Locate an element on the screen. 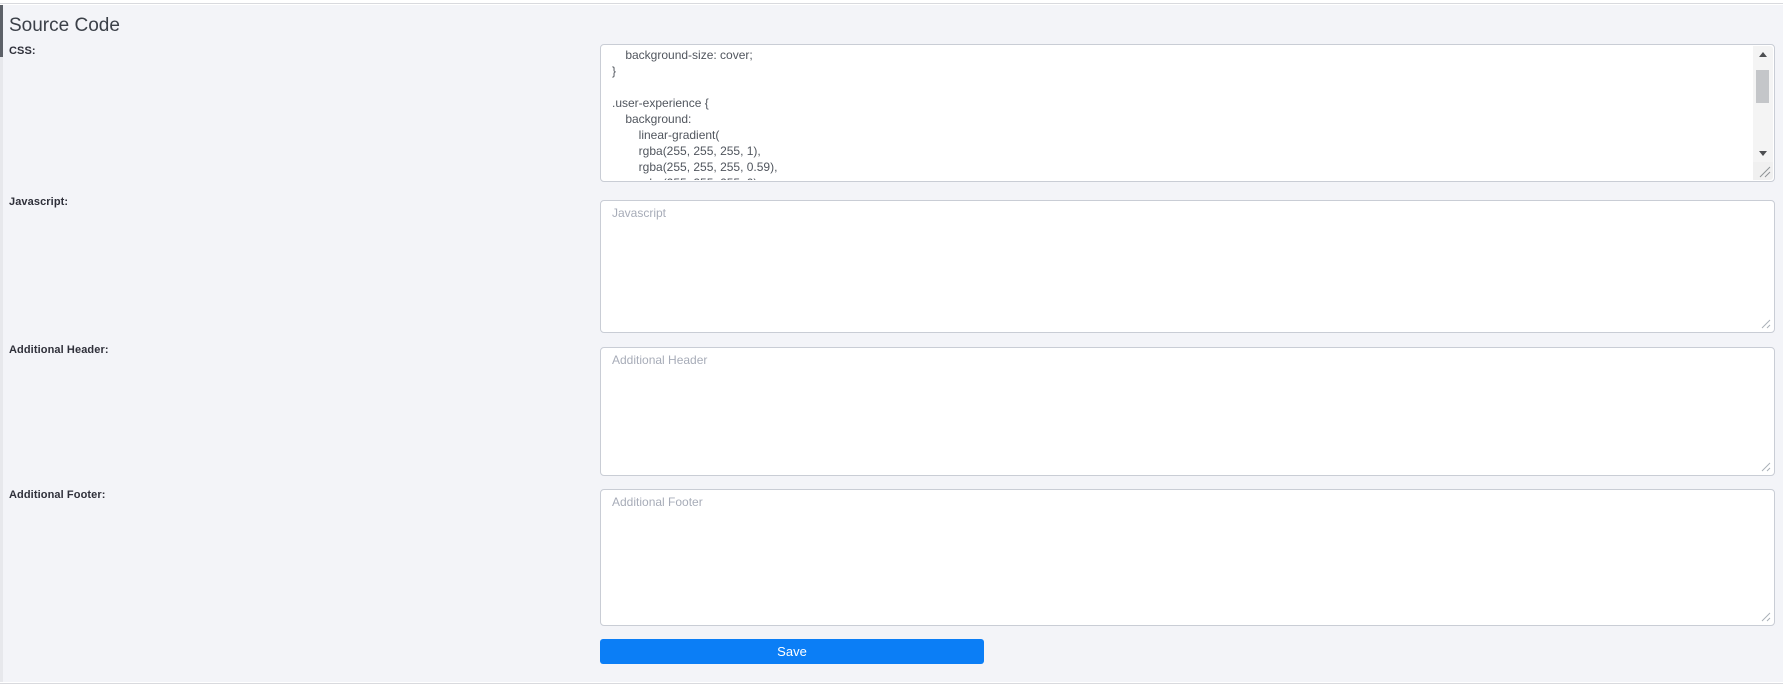 Image resolution: width=1783 pixels, height=687 pixels. scroll-down-button is located at coordinates (1763, 153).